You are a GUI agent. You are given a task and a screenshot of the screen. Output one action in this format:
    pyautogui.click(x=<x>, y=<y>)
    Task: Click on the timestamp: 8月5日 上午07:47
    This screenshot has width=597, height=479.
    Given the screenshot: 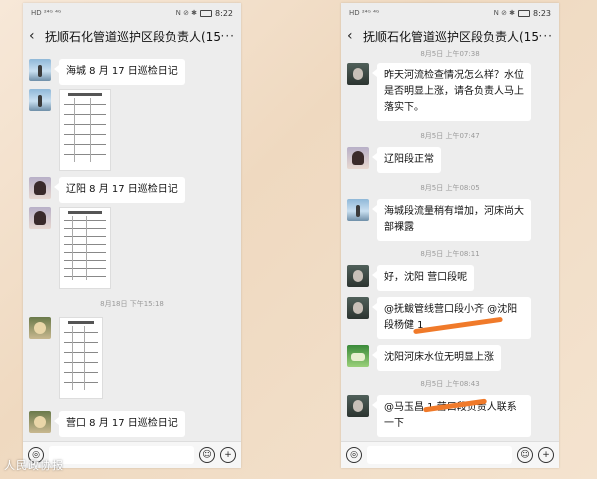 What is the action you would take?
    pyautogui.click(x=450, y=136)
    